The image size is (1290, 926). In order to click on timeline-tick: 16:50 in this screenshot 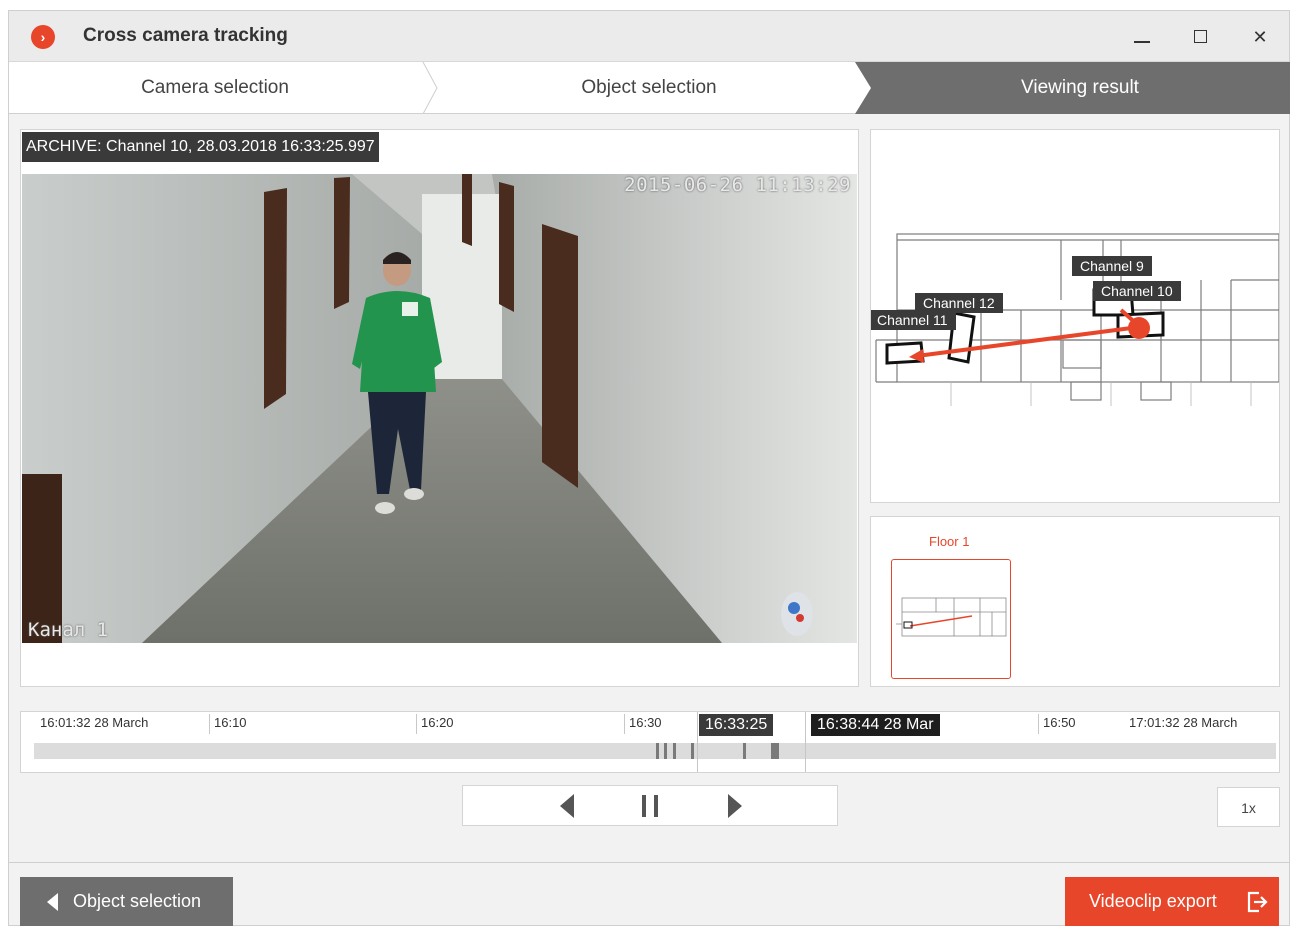, I will do `click(1057, 724)`.